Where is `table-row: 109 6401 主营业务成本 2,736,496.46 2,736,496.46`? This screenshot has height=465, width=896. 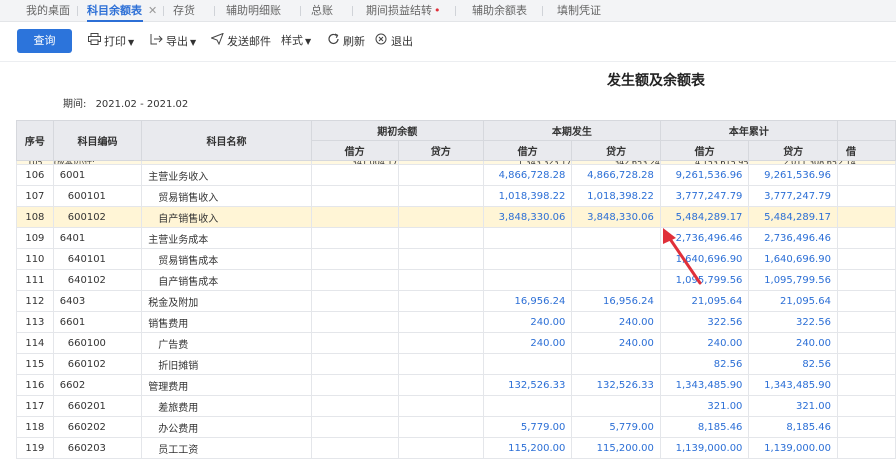 table-row: 109 6401 主营业务成本 2,736,496.46 2,736,496.46 is located at coordinates (456, 238).